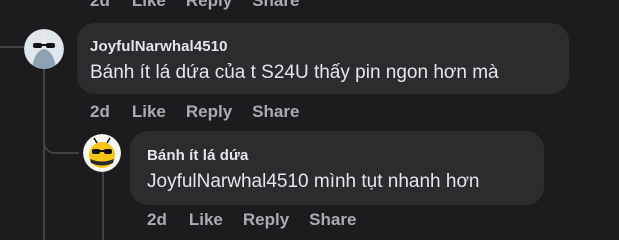 Image resolution: width=619 pixels, height=240 pixels. Describe the element at coordinates (61, 141) in the screenshot. I see `thread-connector` at that location.